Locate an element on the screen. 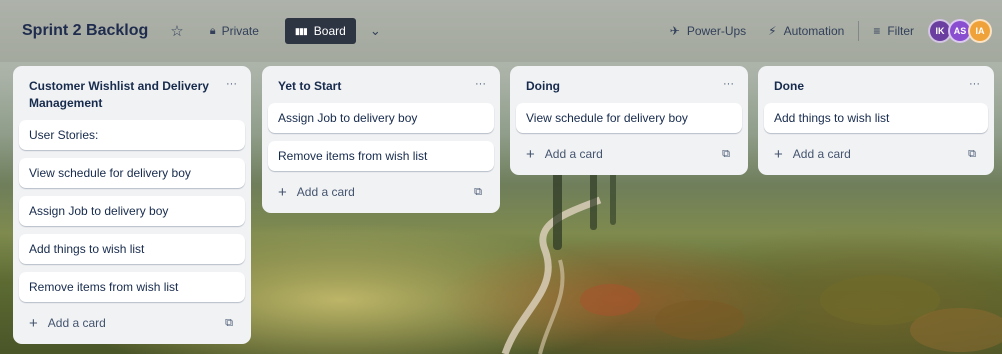  board-icon: ▮▮▮ is located at coordinates (301, 30).